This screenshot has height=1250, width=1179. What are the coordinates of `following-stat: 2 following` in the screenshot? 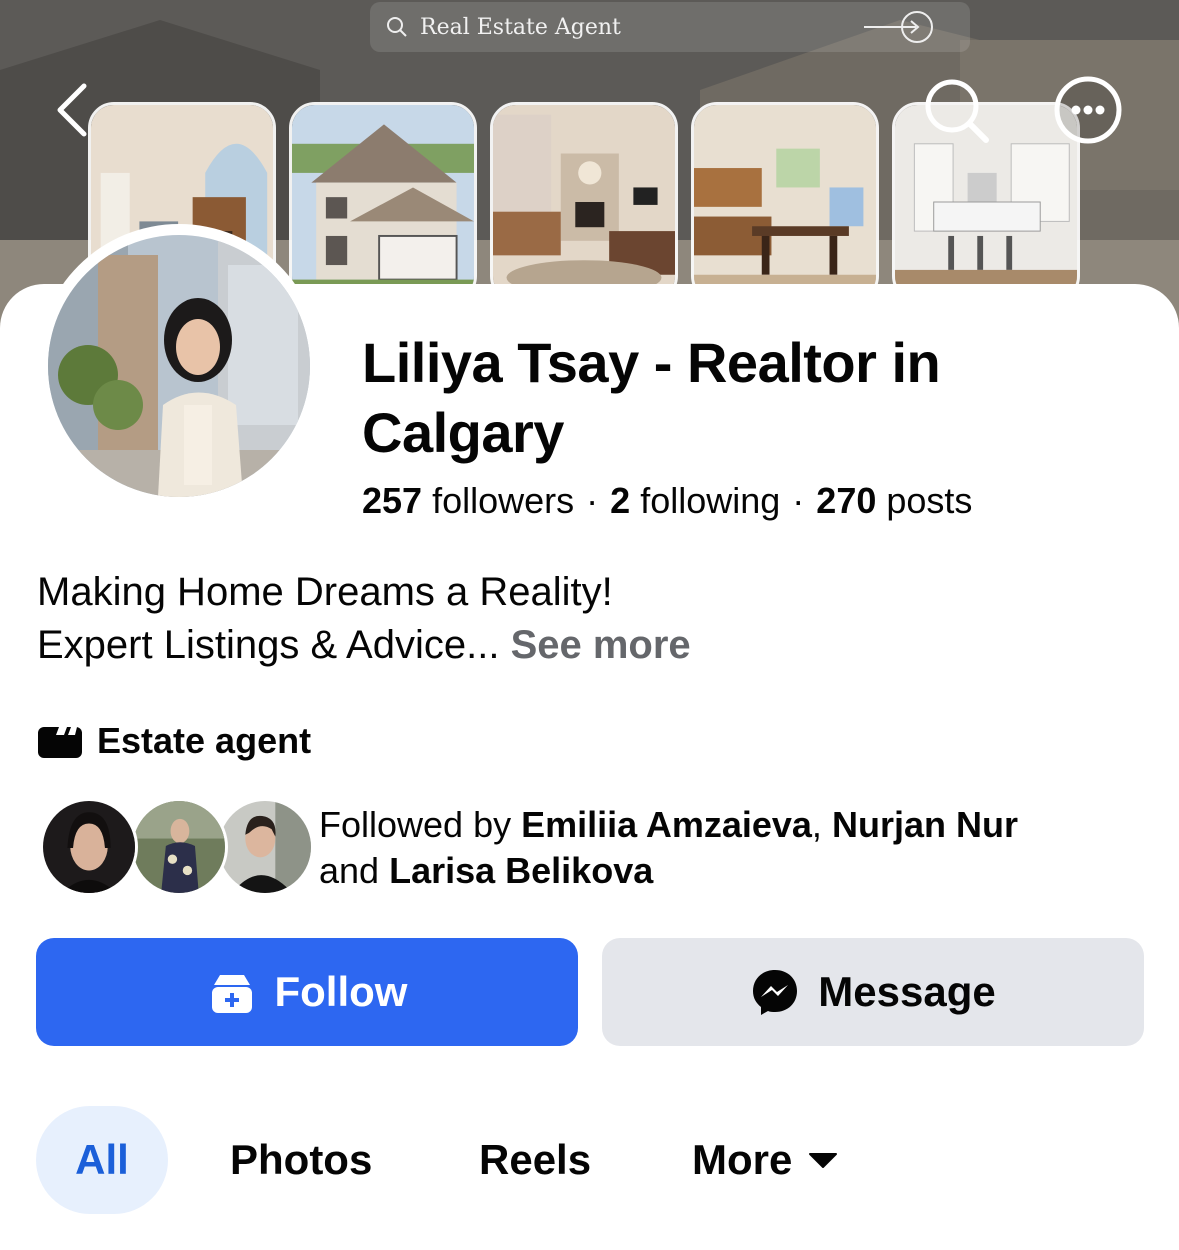 It's located at (695, 500).